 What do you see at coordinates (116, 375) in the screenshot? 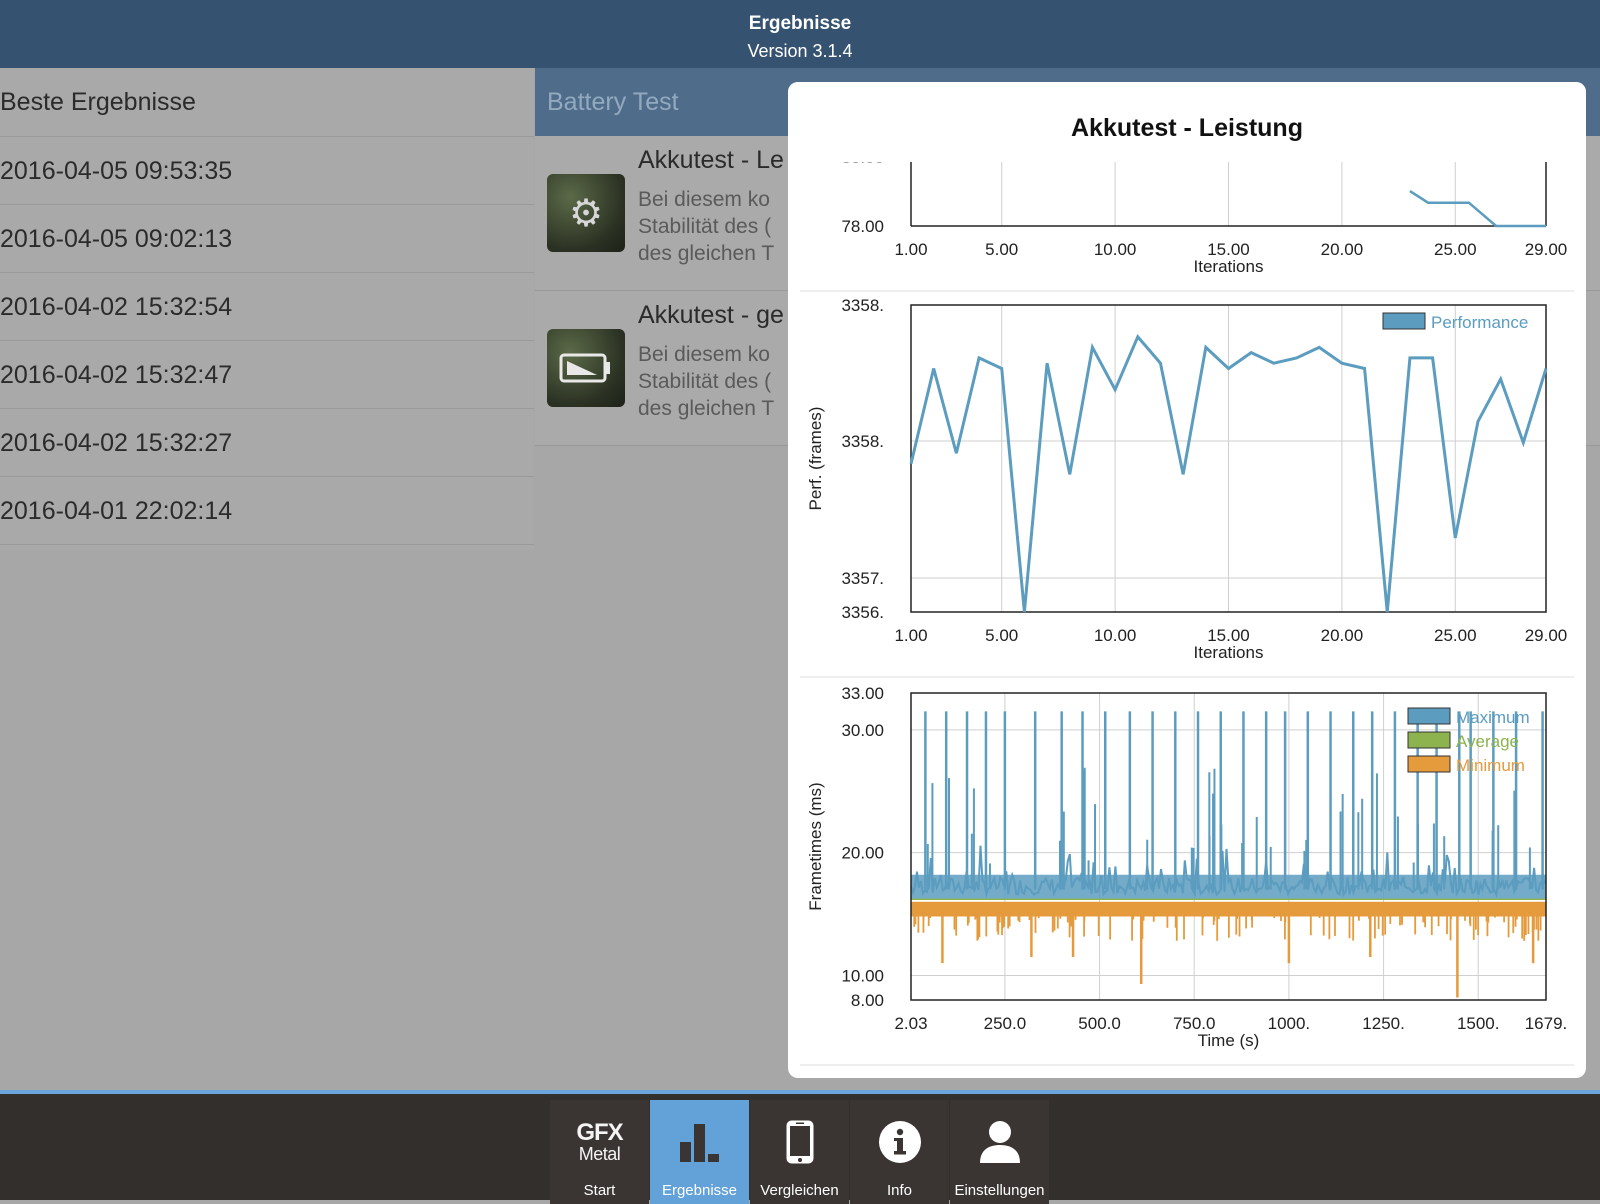
I see `result-date: 2016-04-02 15:32:47` at bounding box center [116, 375].